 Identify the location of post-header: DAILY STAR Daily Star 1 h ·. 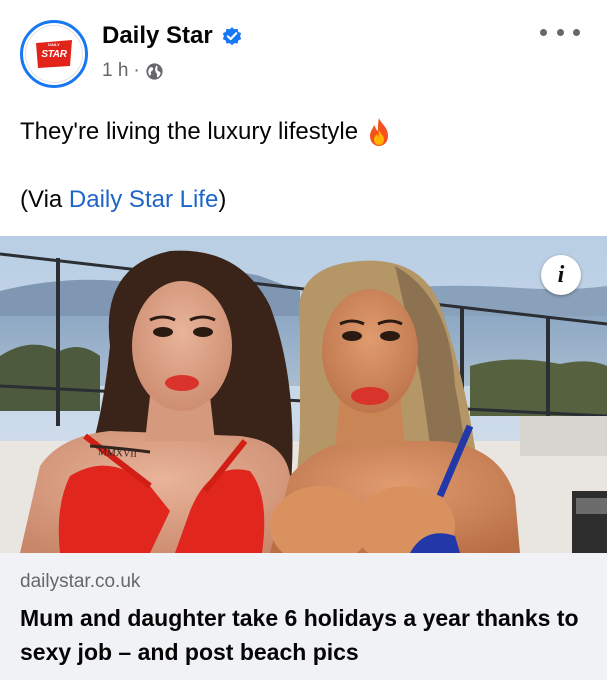
(303, 50).